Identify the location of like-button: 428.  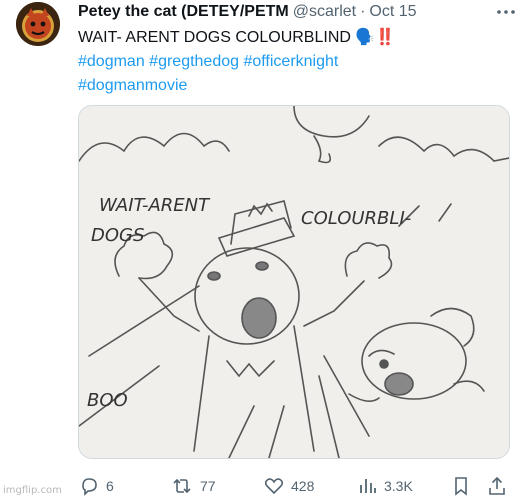
(288, 486).